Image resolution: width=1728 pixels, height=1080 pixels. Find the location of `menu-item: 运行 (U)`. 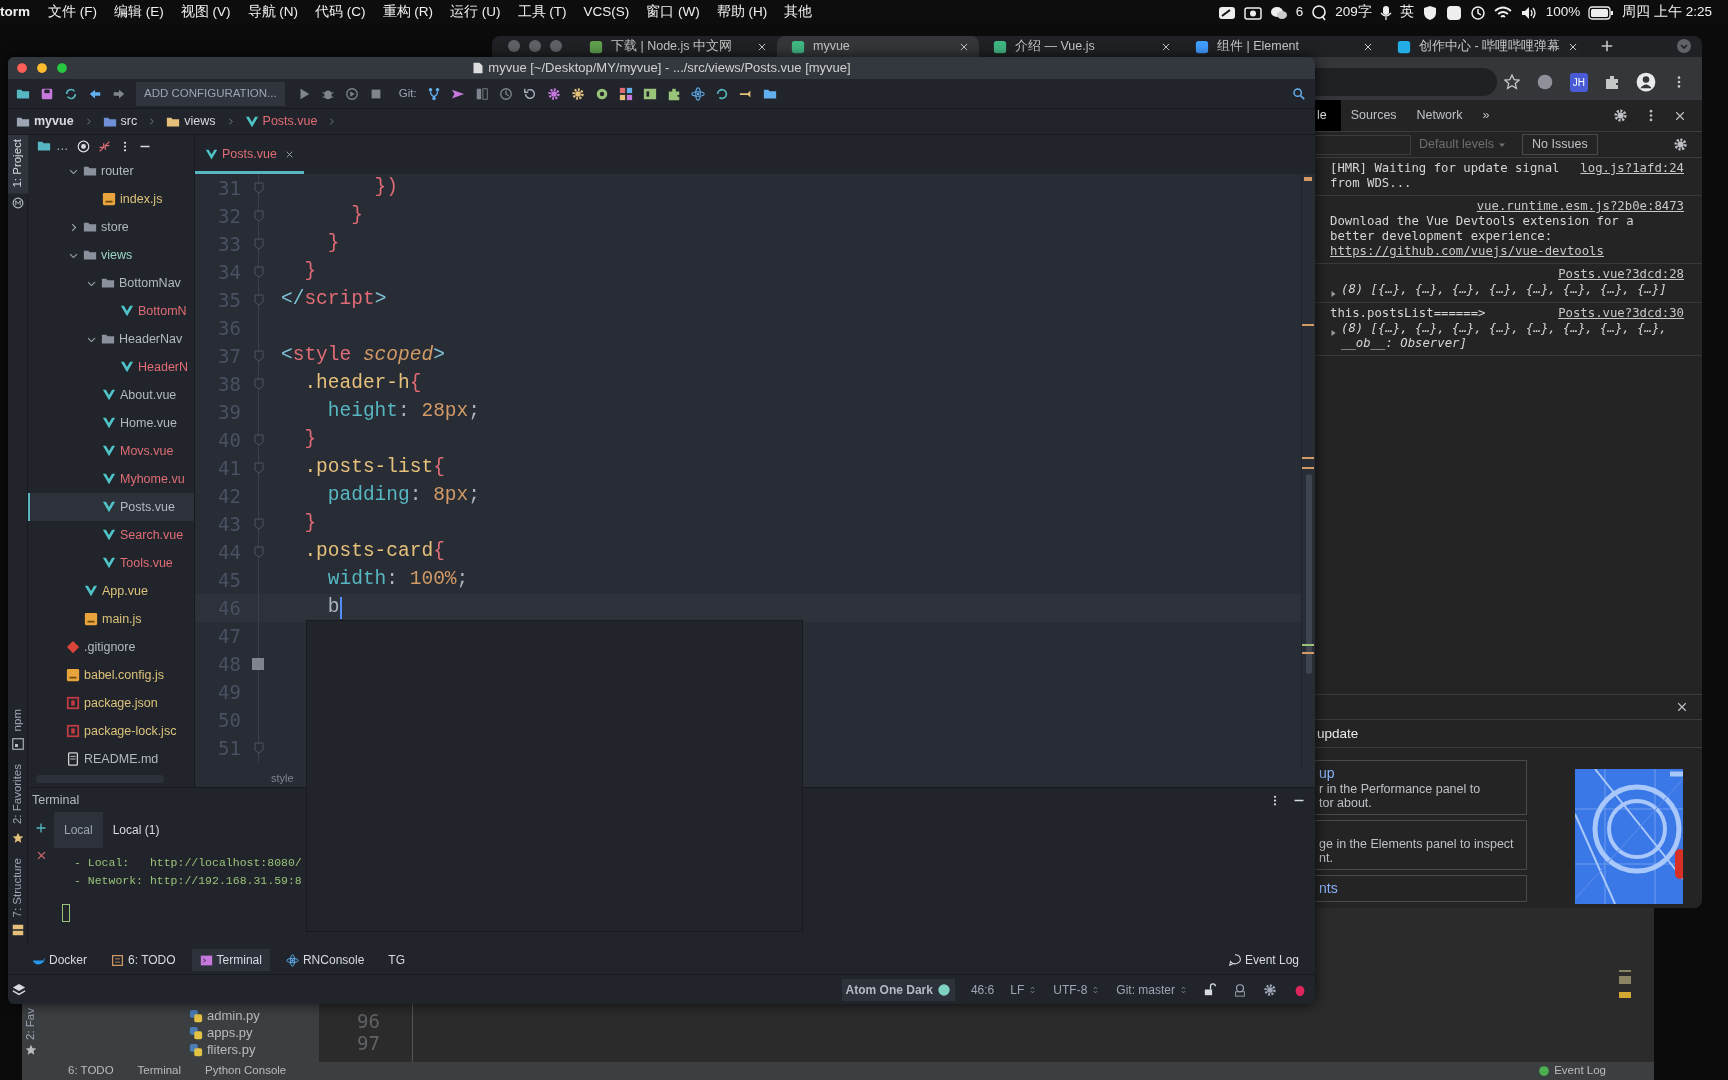

menu-item: 运行 (U) is located at coordinates (475, 12).